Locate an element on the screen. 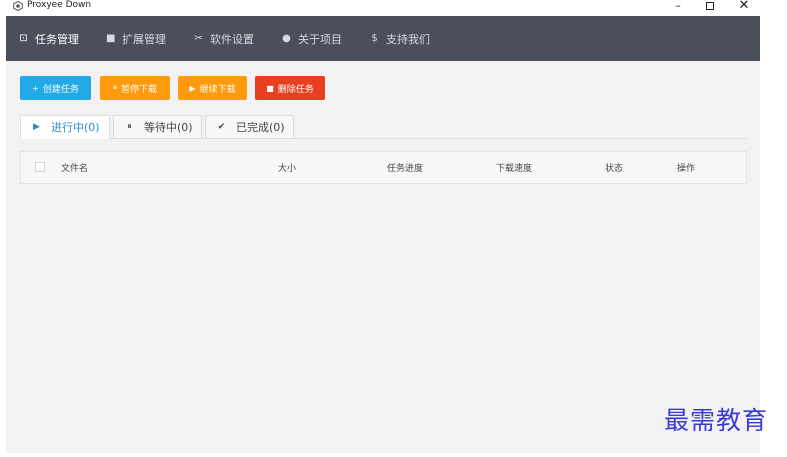 The height and width of the screenshot is (457, 787). dollar-icon: $ is located at coordinates (374, 38).